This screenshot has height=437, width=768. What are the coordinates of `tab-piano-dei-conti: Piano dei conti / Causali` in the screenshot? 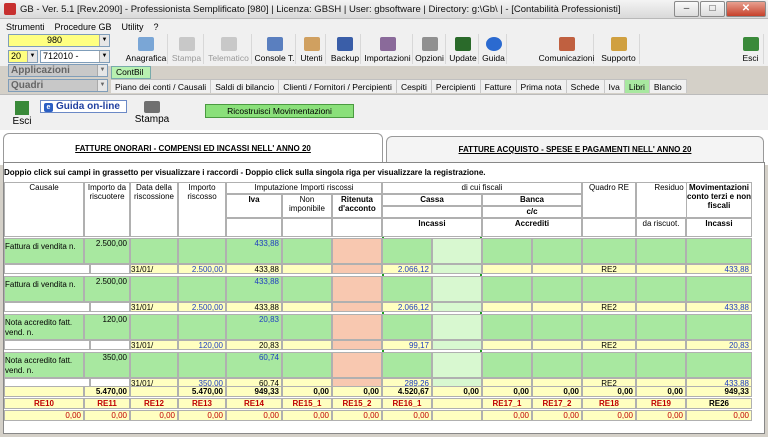 It's located at (161, 86).